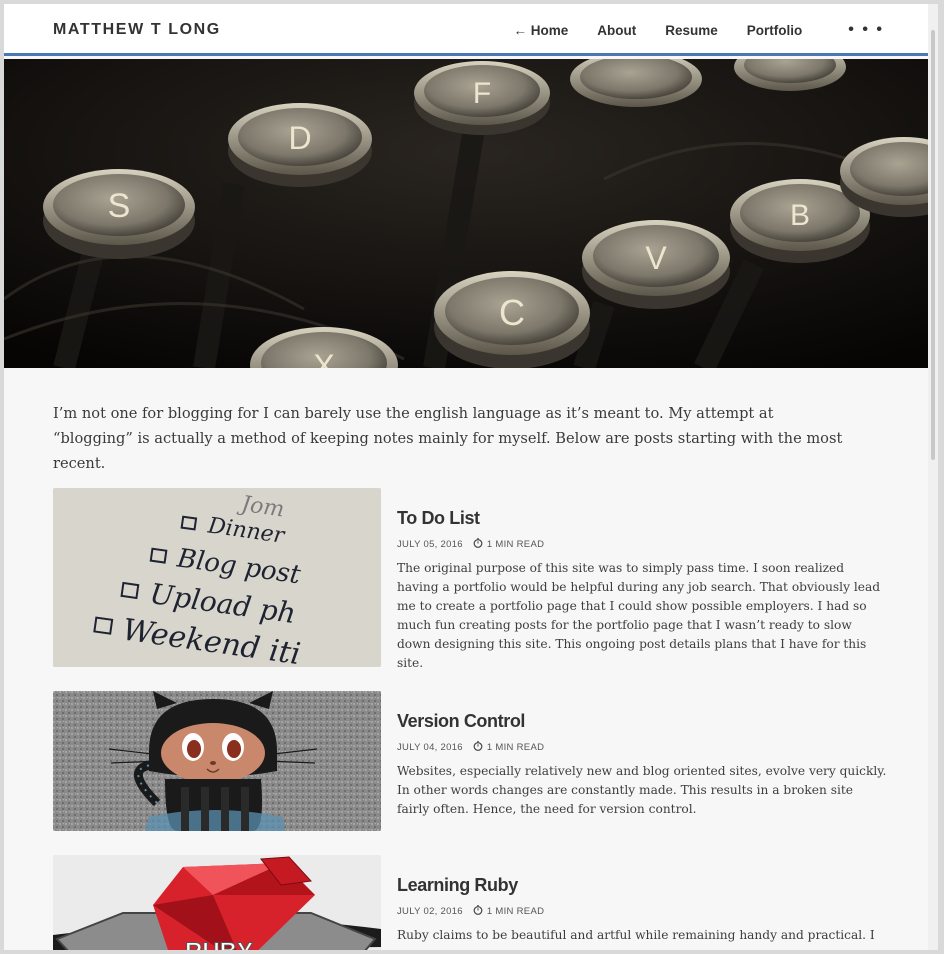 The width and height of the screenshot is (944, 954). Describe the element at coordinates (642, 747) in the screenshot. I see `post-meta: JULY 04, 2016 1 MIN READ` at that location.